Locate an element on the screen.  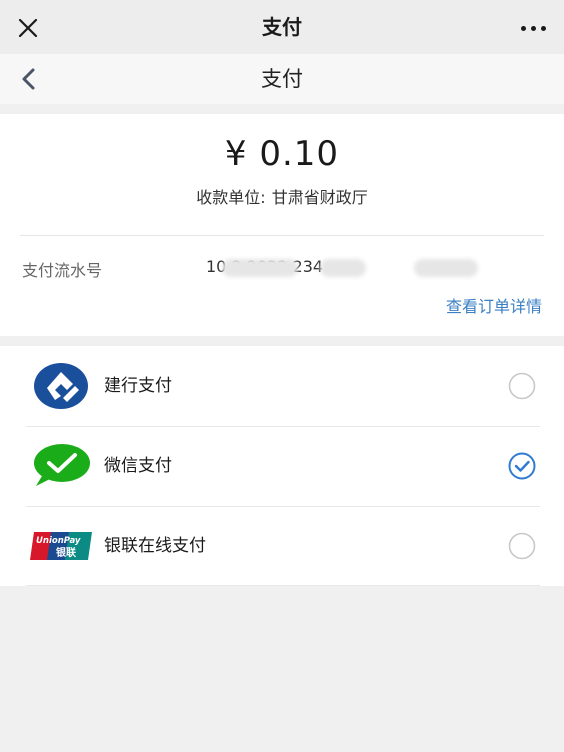
wechat-top-bar: 支付 is located at coordinates (282, 27).